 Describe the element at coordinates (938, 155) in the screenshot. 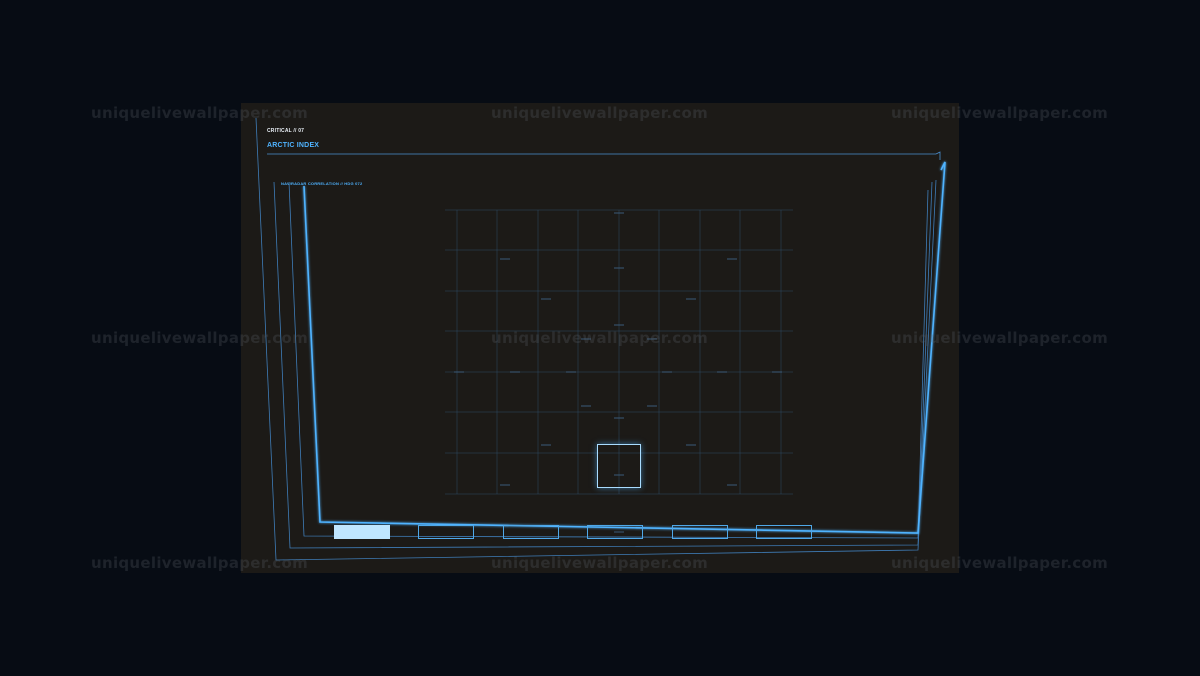

I see `header-rule-corner` at that location.